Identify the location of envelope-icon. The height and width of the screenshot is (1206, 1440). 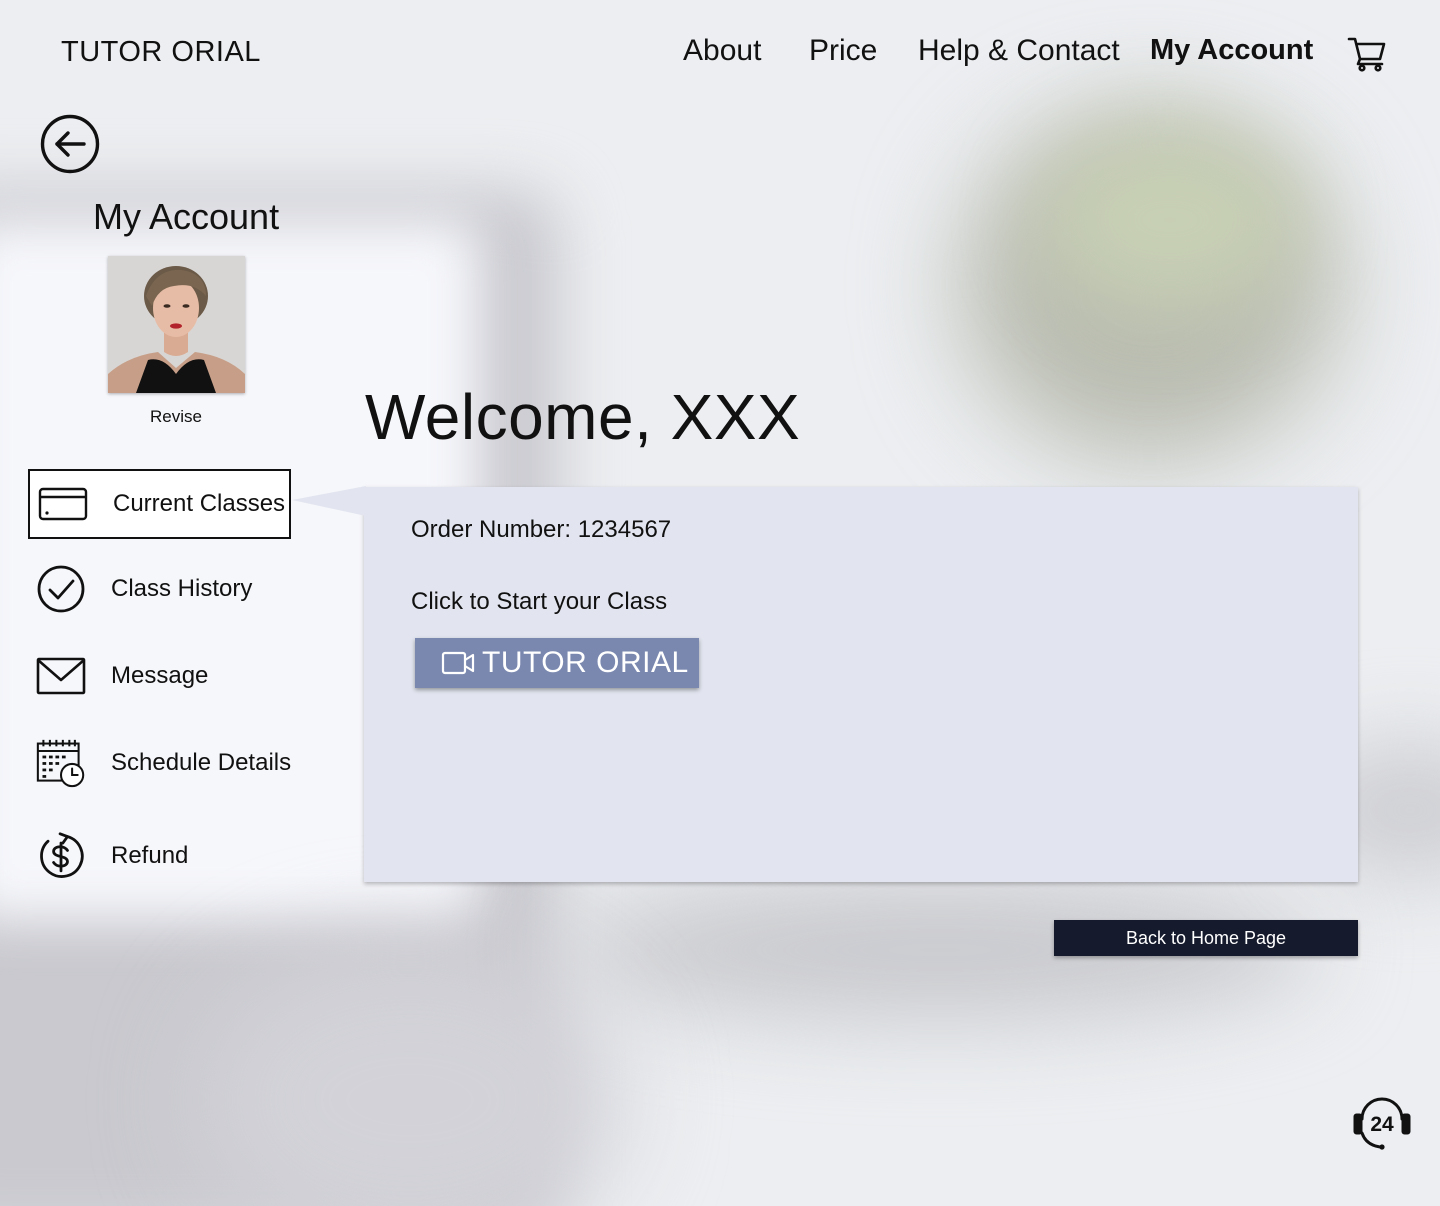
(61, 676).